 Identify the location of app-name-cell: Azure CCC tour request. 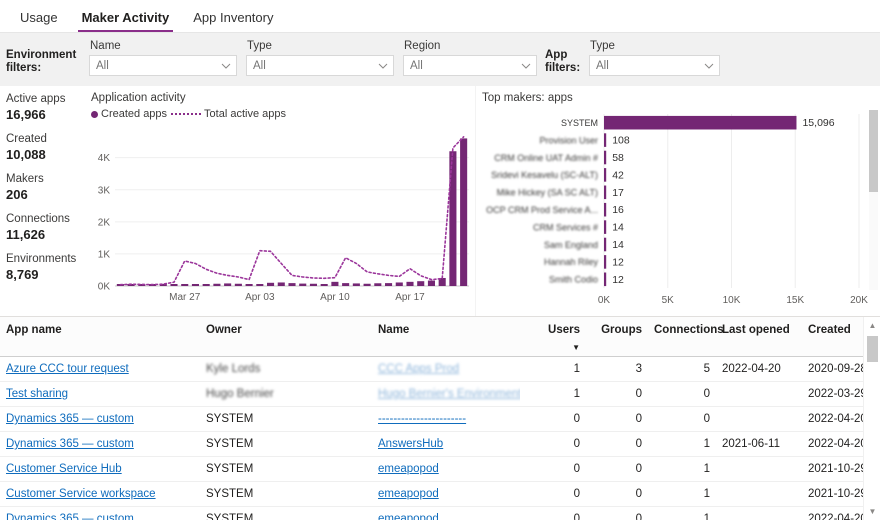
(100, 369).